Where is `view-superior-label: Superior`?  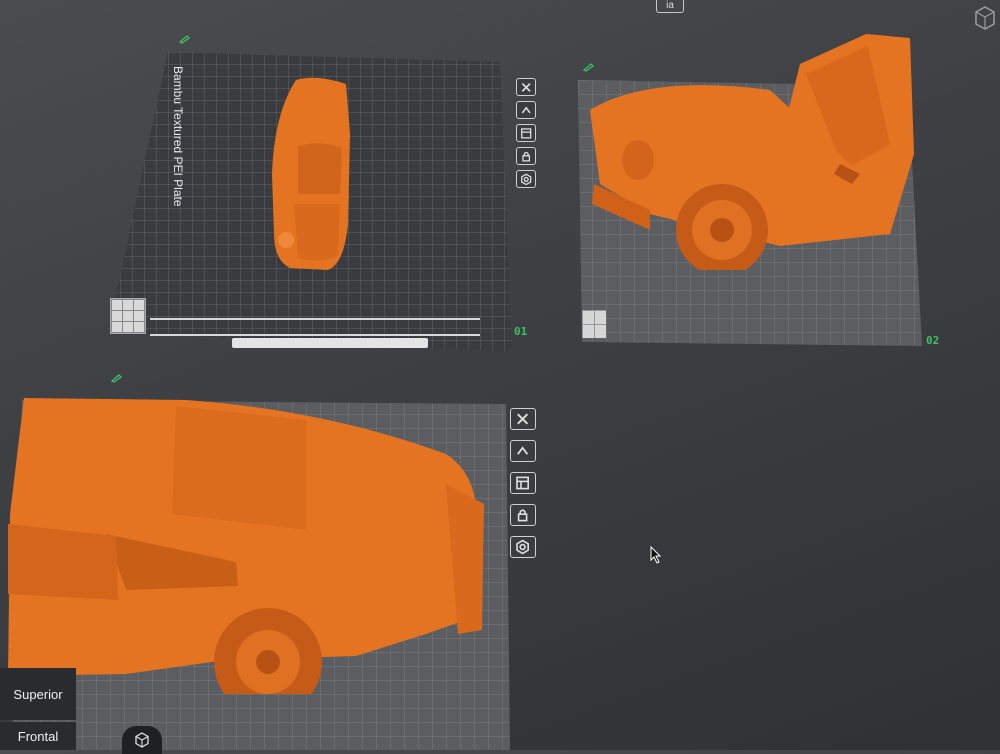
view-superior-label: Superior is located at coordinates (38, 694).